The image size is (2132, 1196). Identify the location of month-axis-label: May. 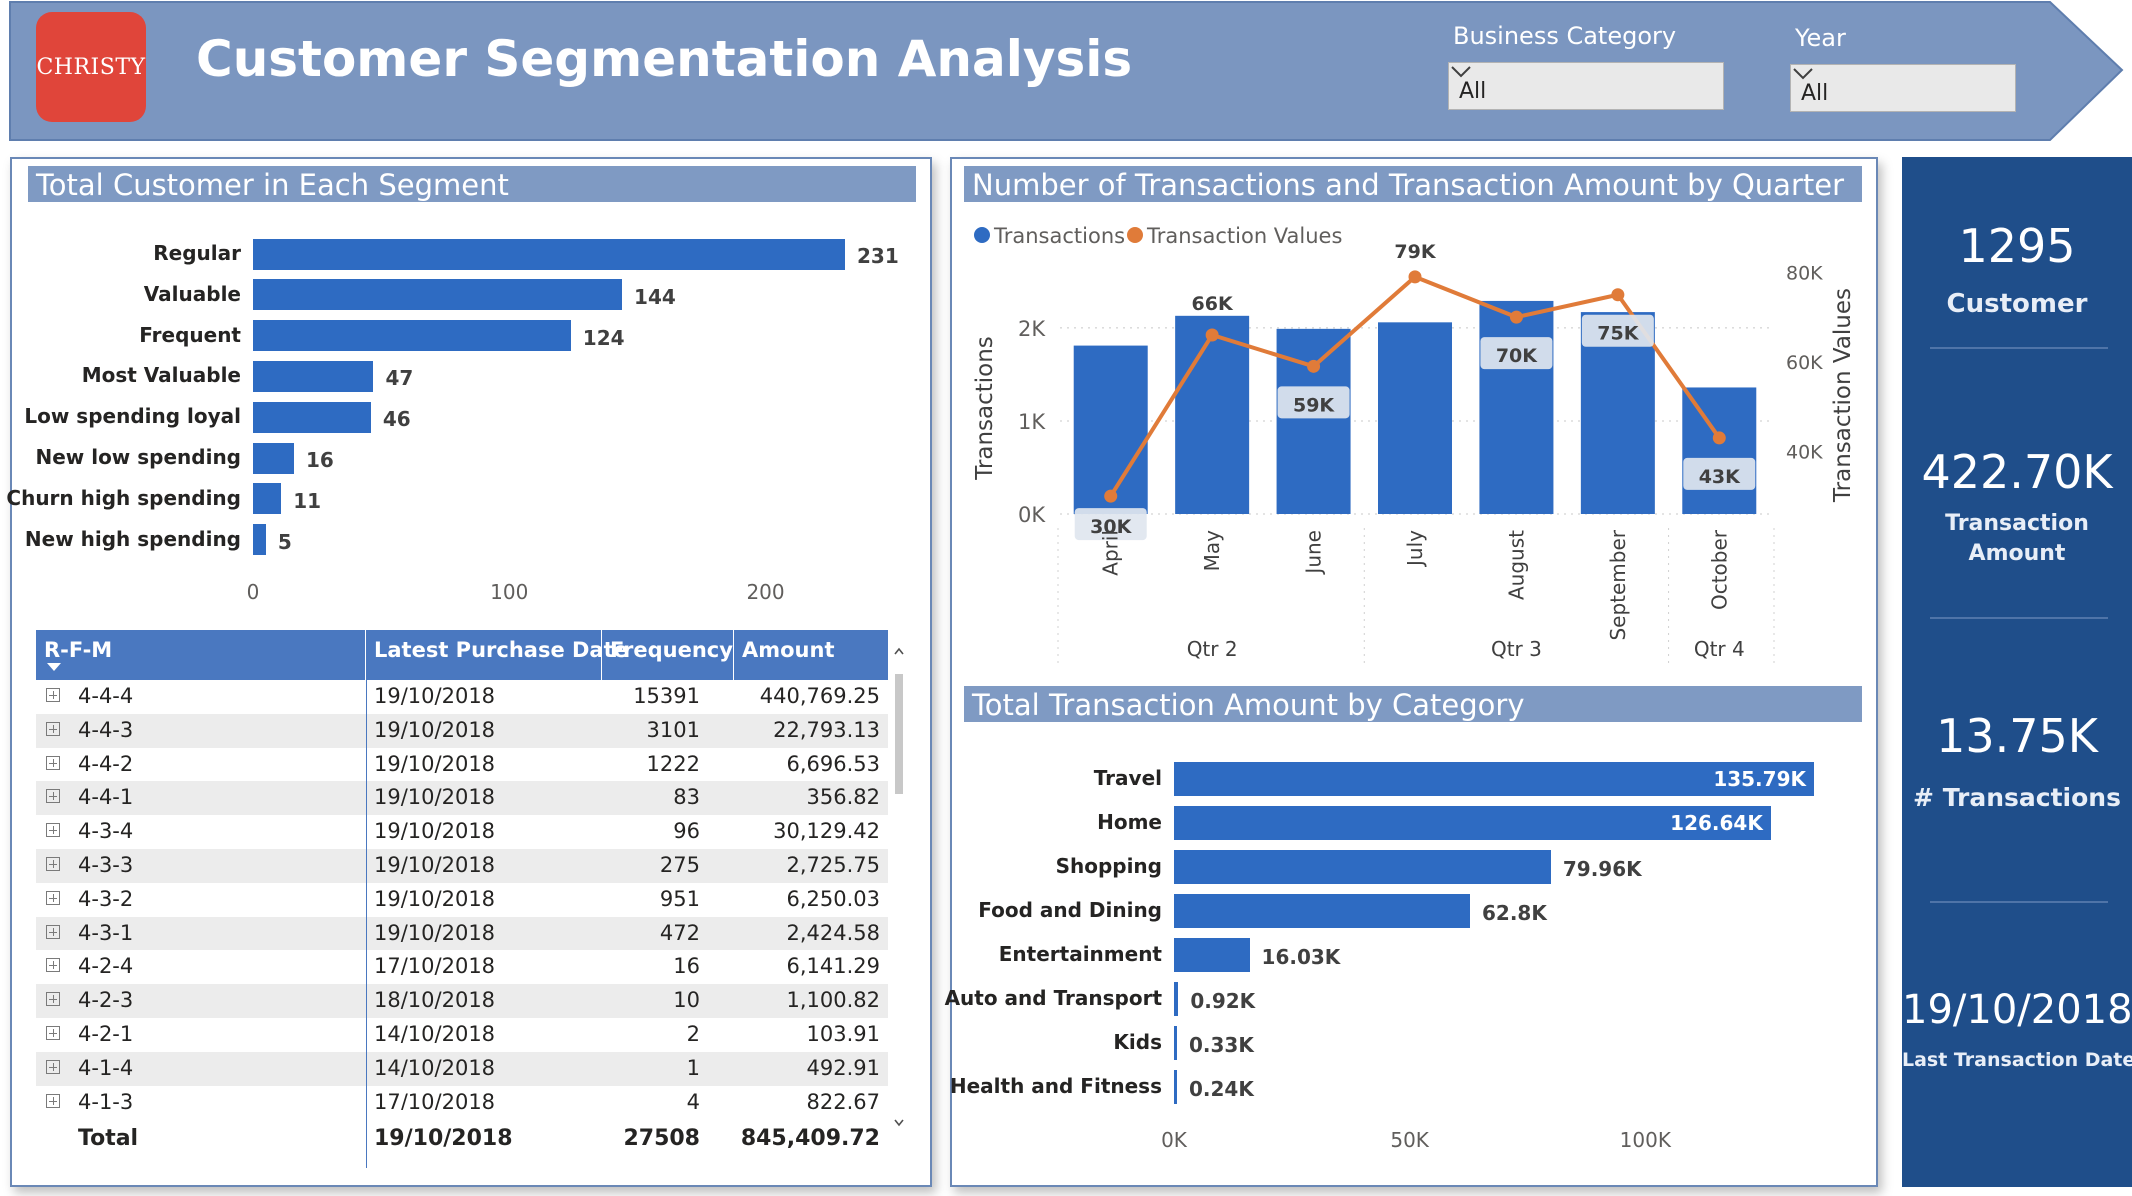
(1212, 551).